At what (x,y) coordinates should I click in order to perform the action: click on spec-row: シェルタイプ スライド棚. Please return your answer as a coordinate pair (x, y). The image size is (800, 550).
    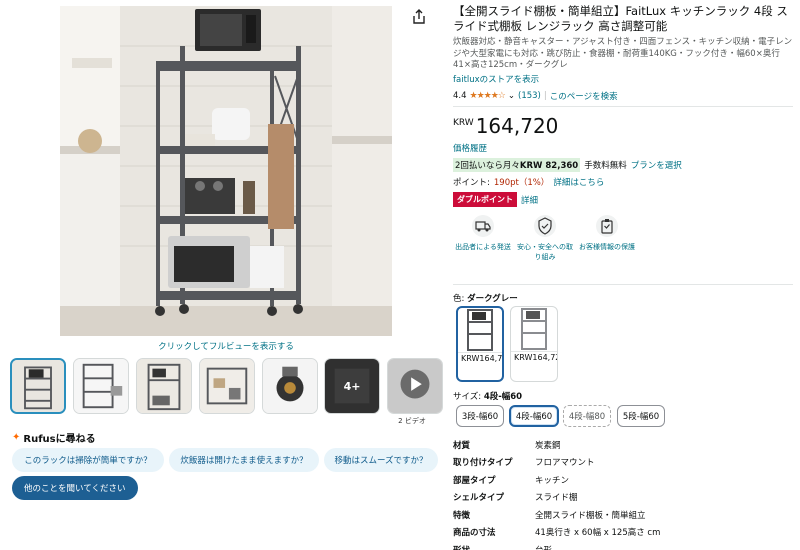
    Looking at the image, I should click on (623, 498).